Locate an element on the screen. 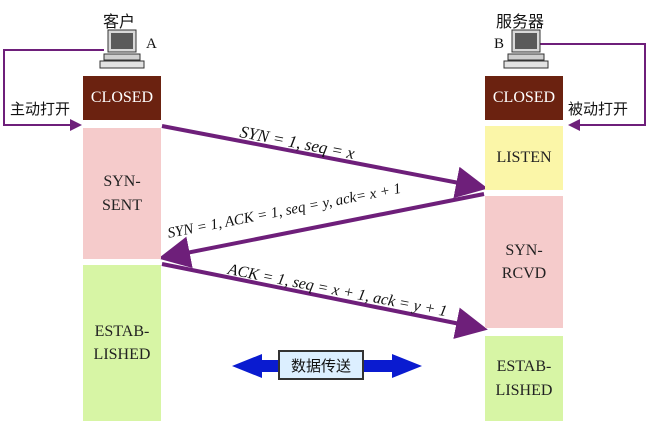 The height and width of the screenshot is (425, 651). server-icon is located at coordinates (526, 49).